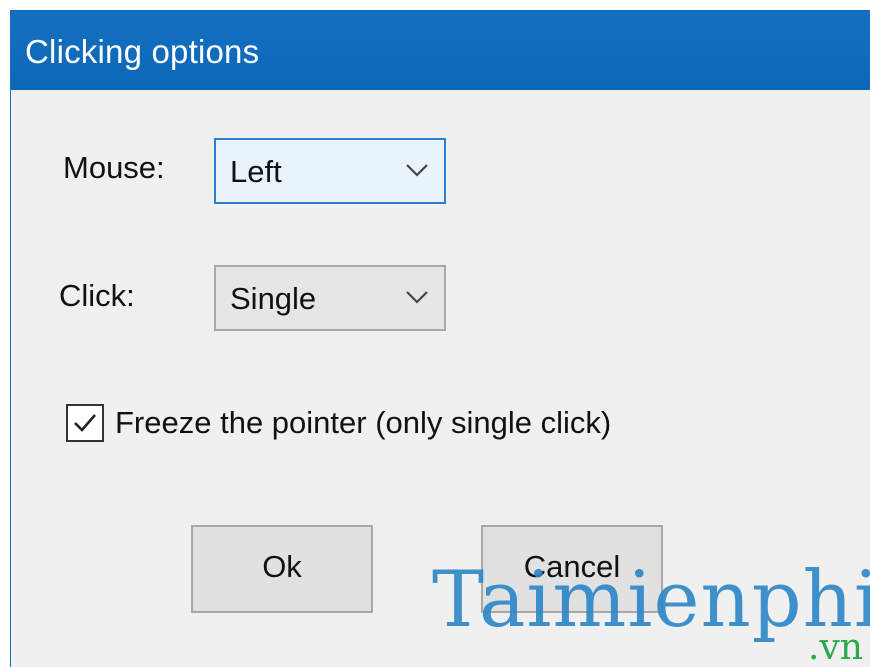 The image size is (870, 667). Describe the element at coordinates (142, 51) in the screenshot. I see `window-title: Clicking options` at that location.